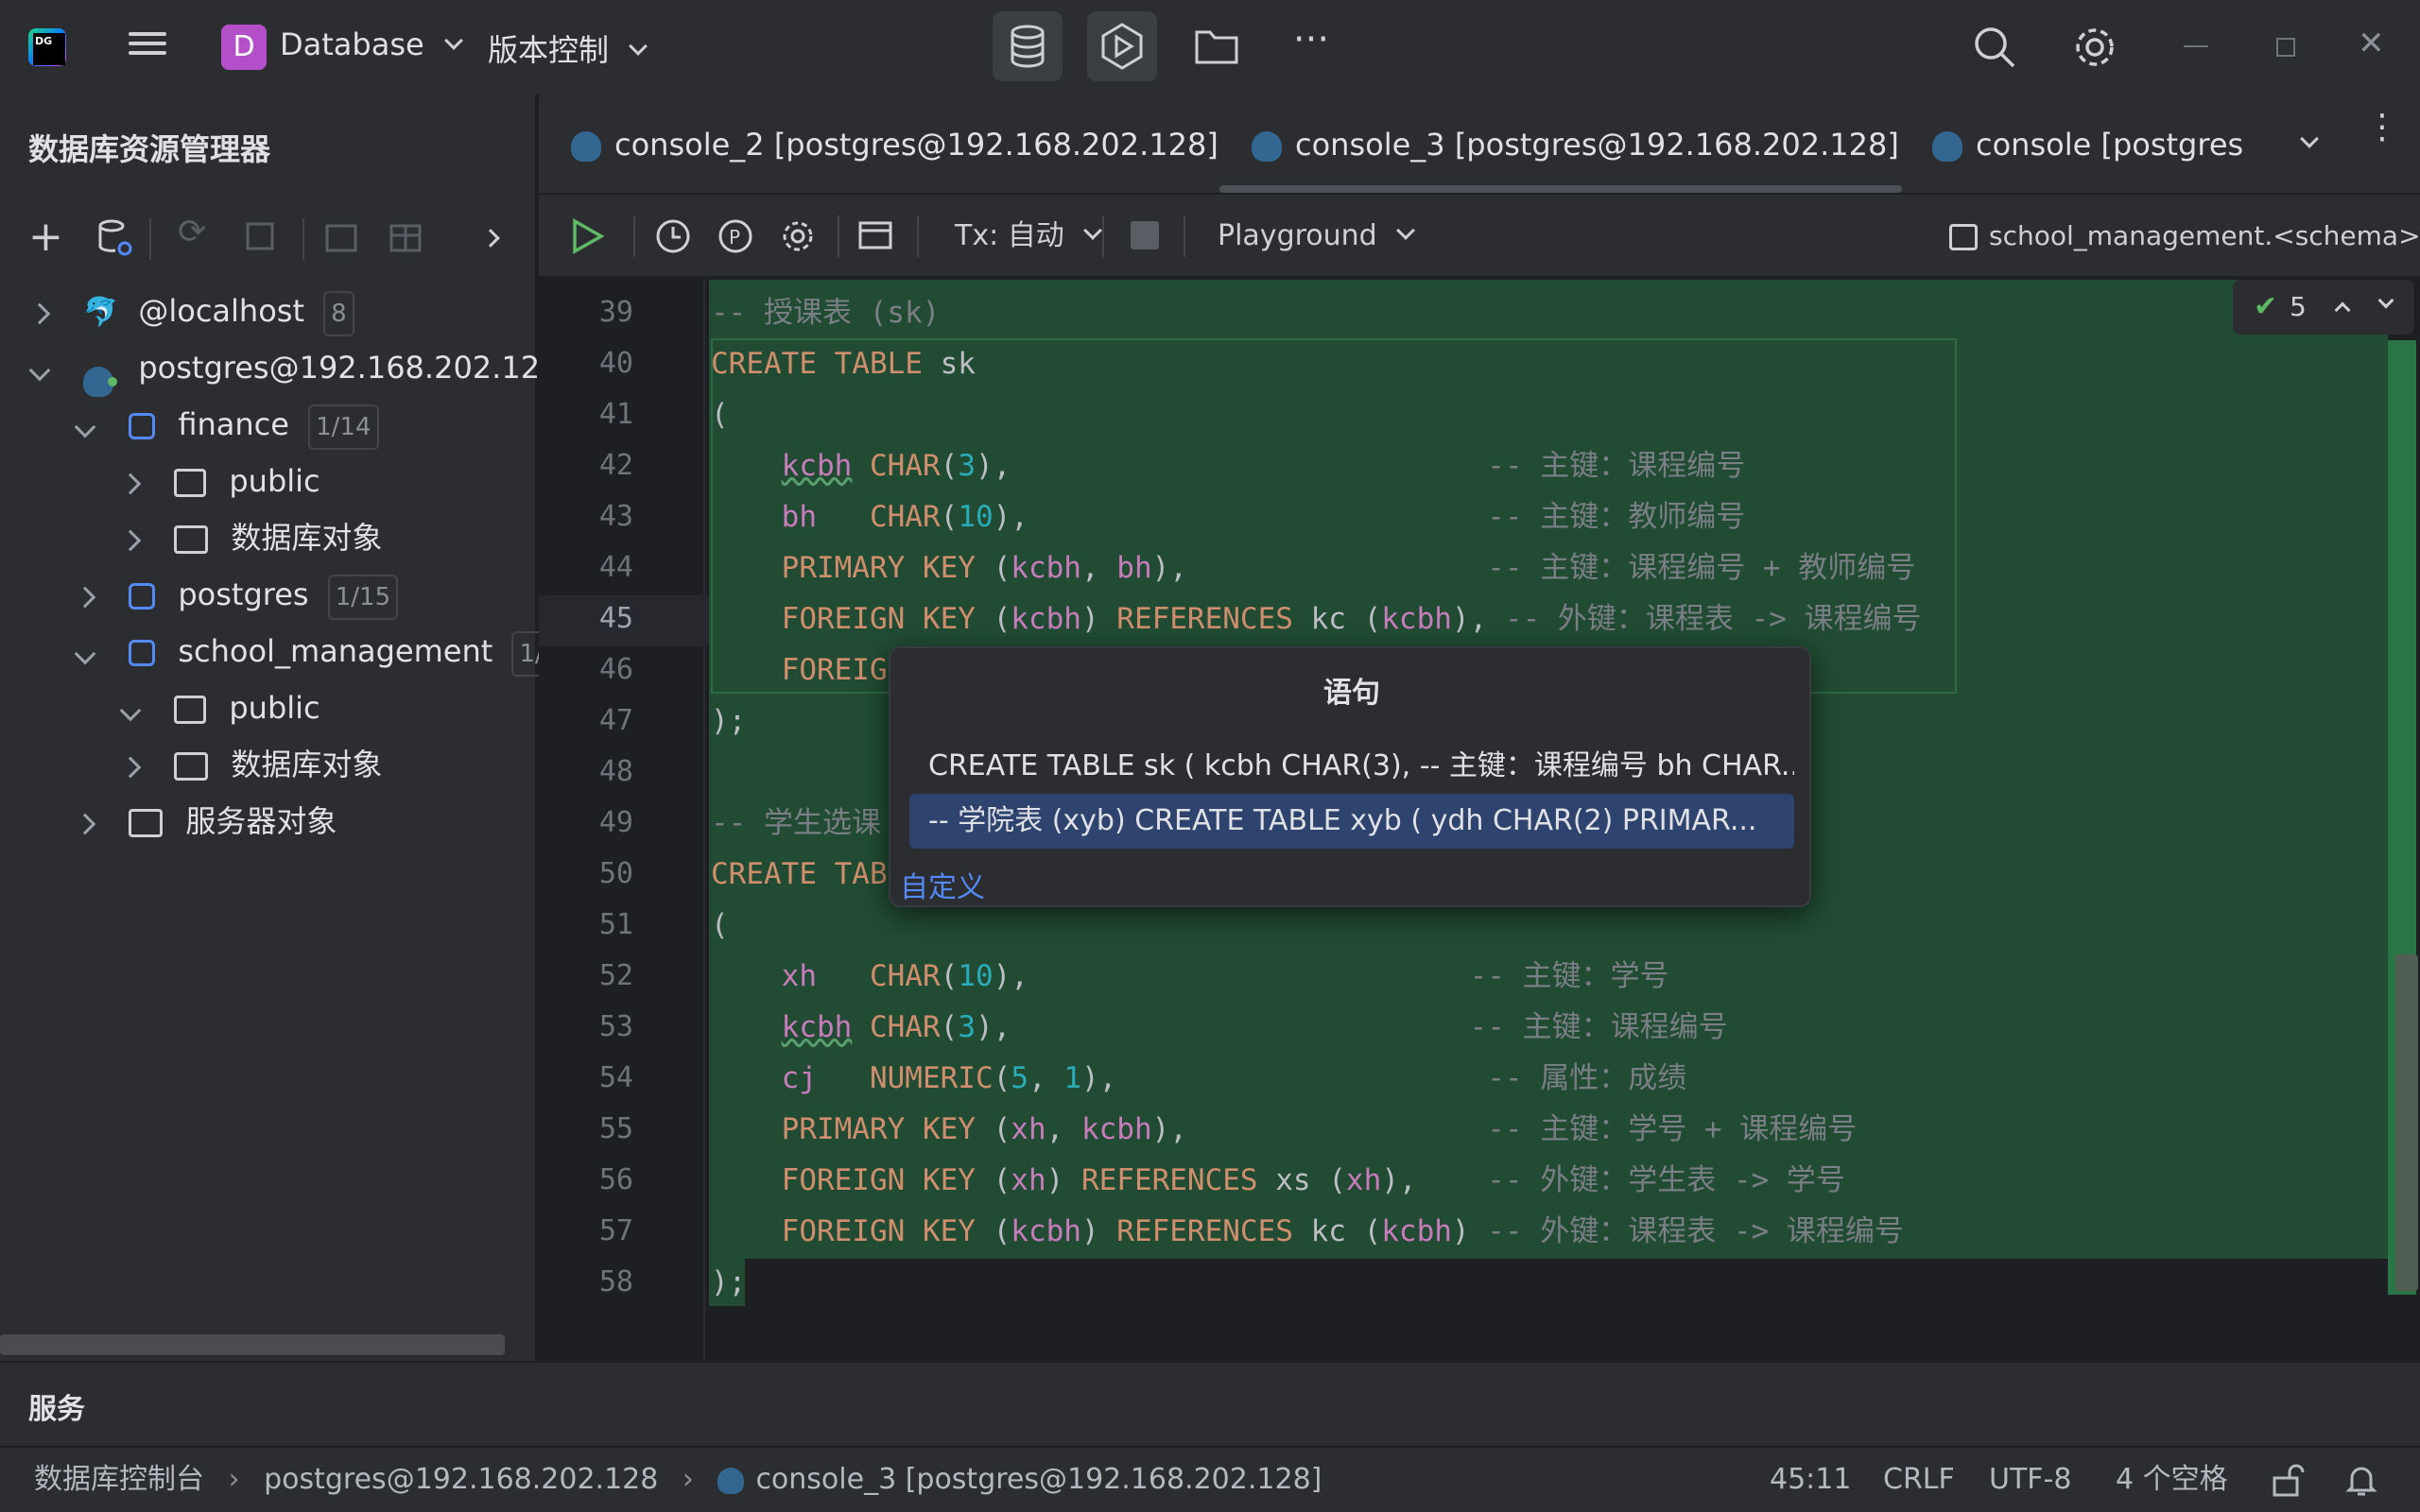 The height and width of the screenshot is (1512, 2420). I want to click on tree-item-localhost: 🐬 @localhost 8, so click(191, 311).